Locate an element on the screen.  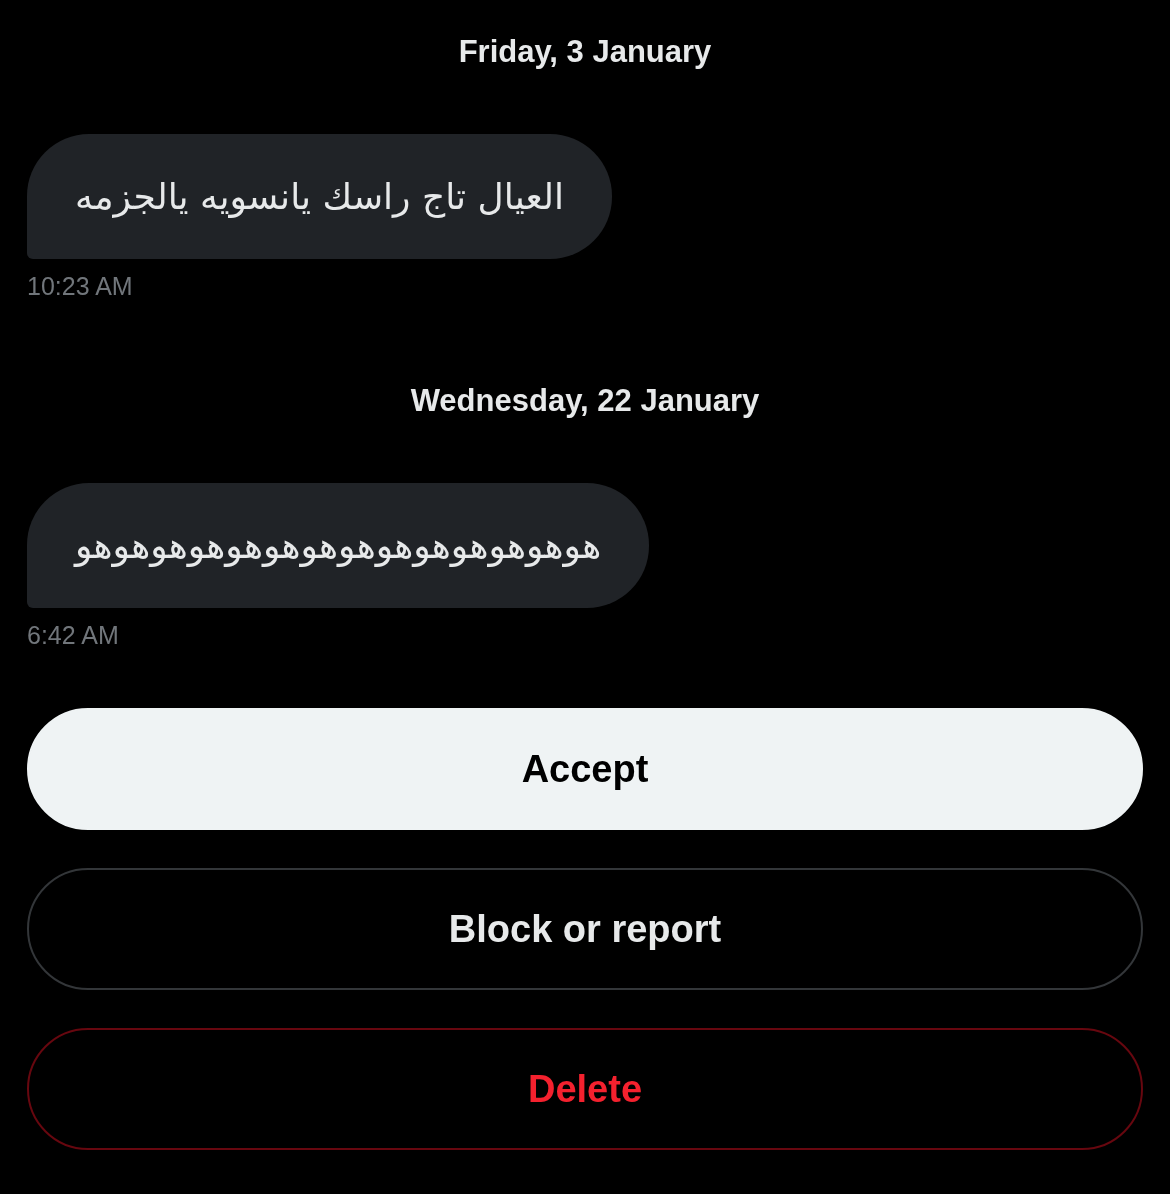
action-button: Delete is located at coordinates (585, 1089).